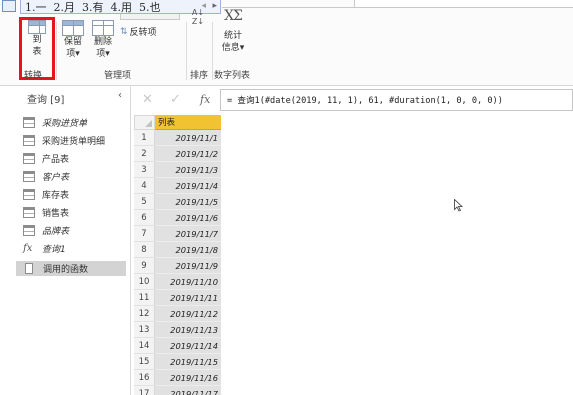 The width and height of the screenshot is (573, 395). I want to click on table-cell: 2019/11/3, so click(188, 170).